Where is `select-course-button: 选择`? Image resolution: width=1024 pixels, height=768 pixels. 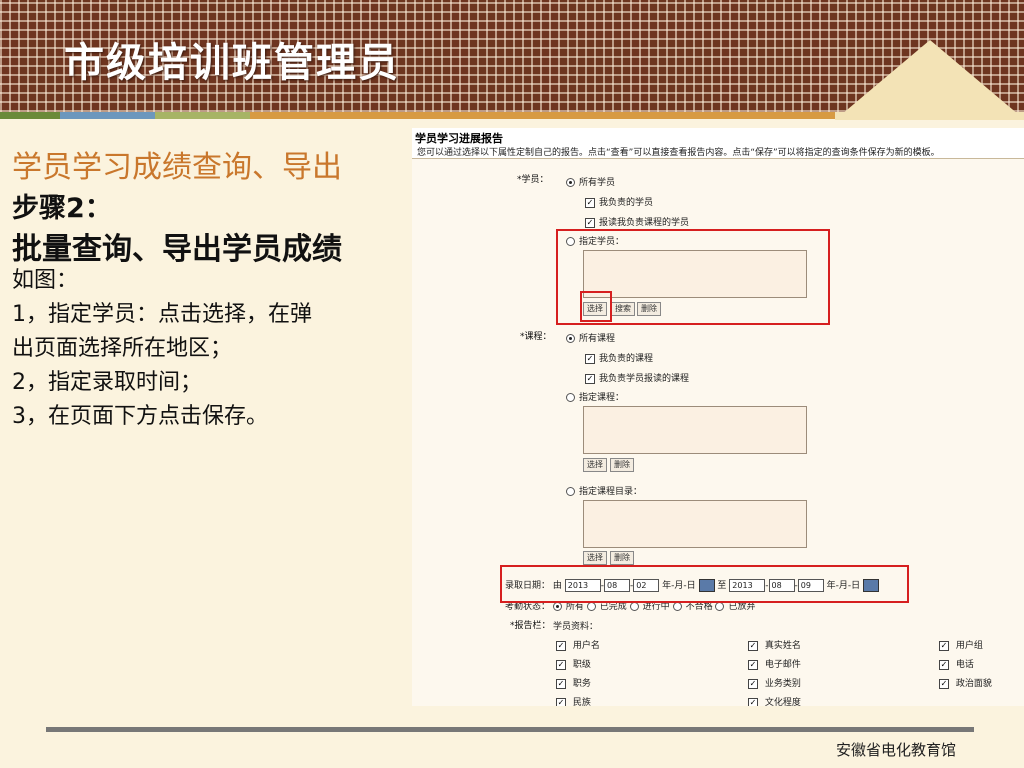 select-course-button: 选择 is located at coordinates (595, 465).